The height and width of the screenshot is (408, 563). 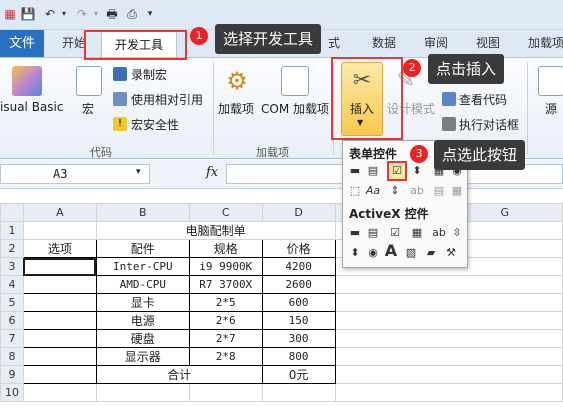 What do you see at coordinates (295, 108) in the screenshot?
I see `com-addins-button: COM 加载项` at bounding box center [295, 108].